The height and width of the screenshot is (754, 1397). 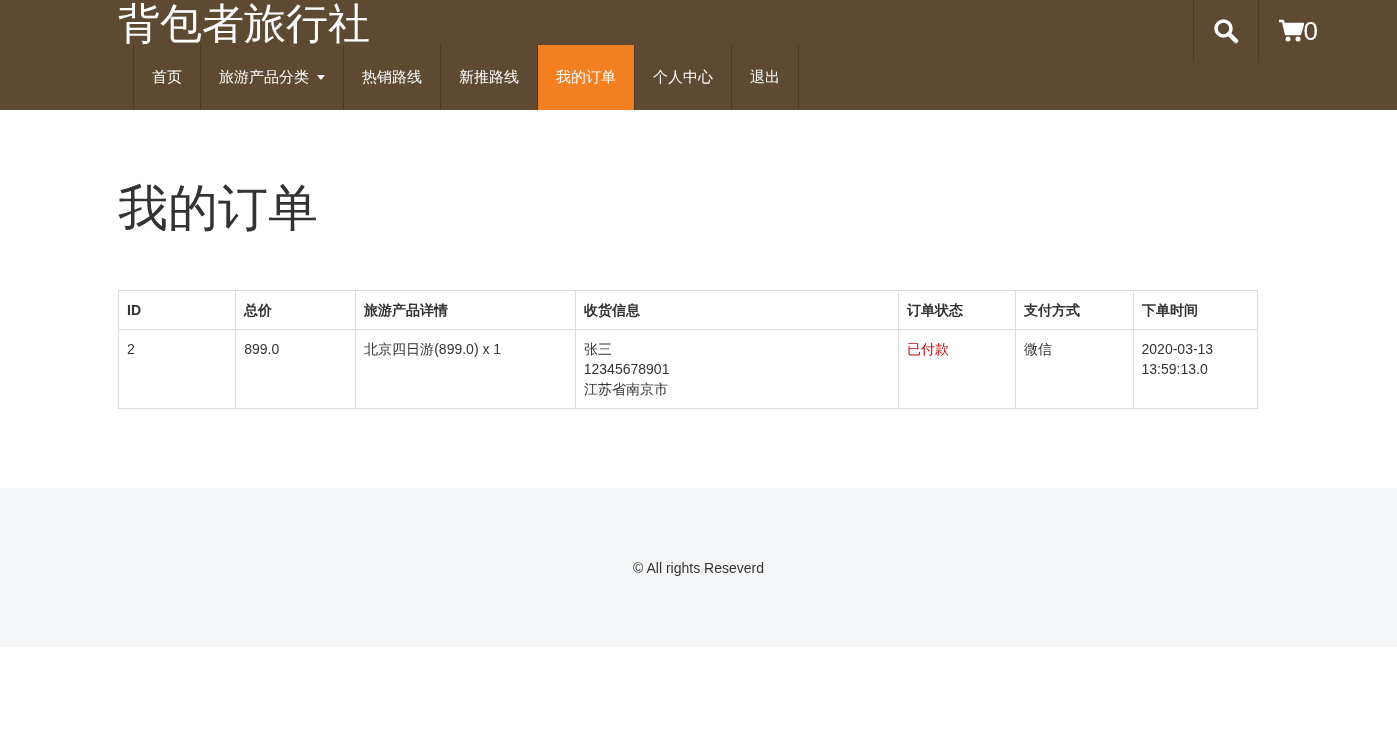 I want to click on column-header: 下单时间, so click(x=1195, y=310).